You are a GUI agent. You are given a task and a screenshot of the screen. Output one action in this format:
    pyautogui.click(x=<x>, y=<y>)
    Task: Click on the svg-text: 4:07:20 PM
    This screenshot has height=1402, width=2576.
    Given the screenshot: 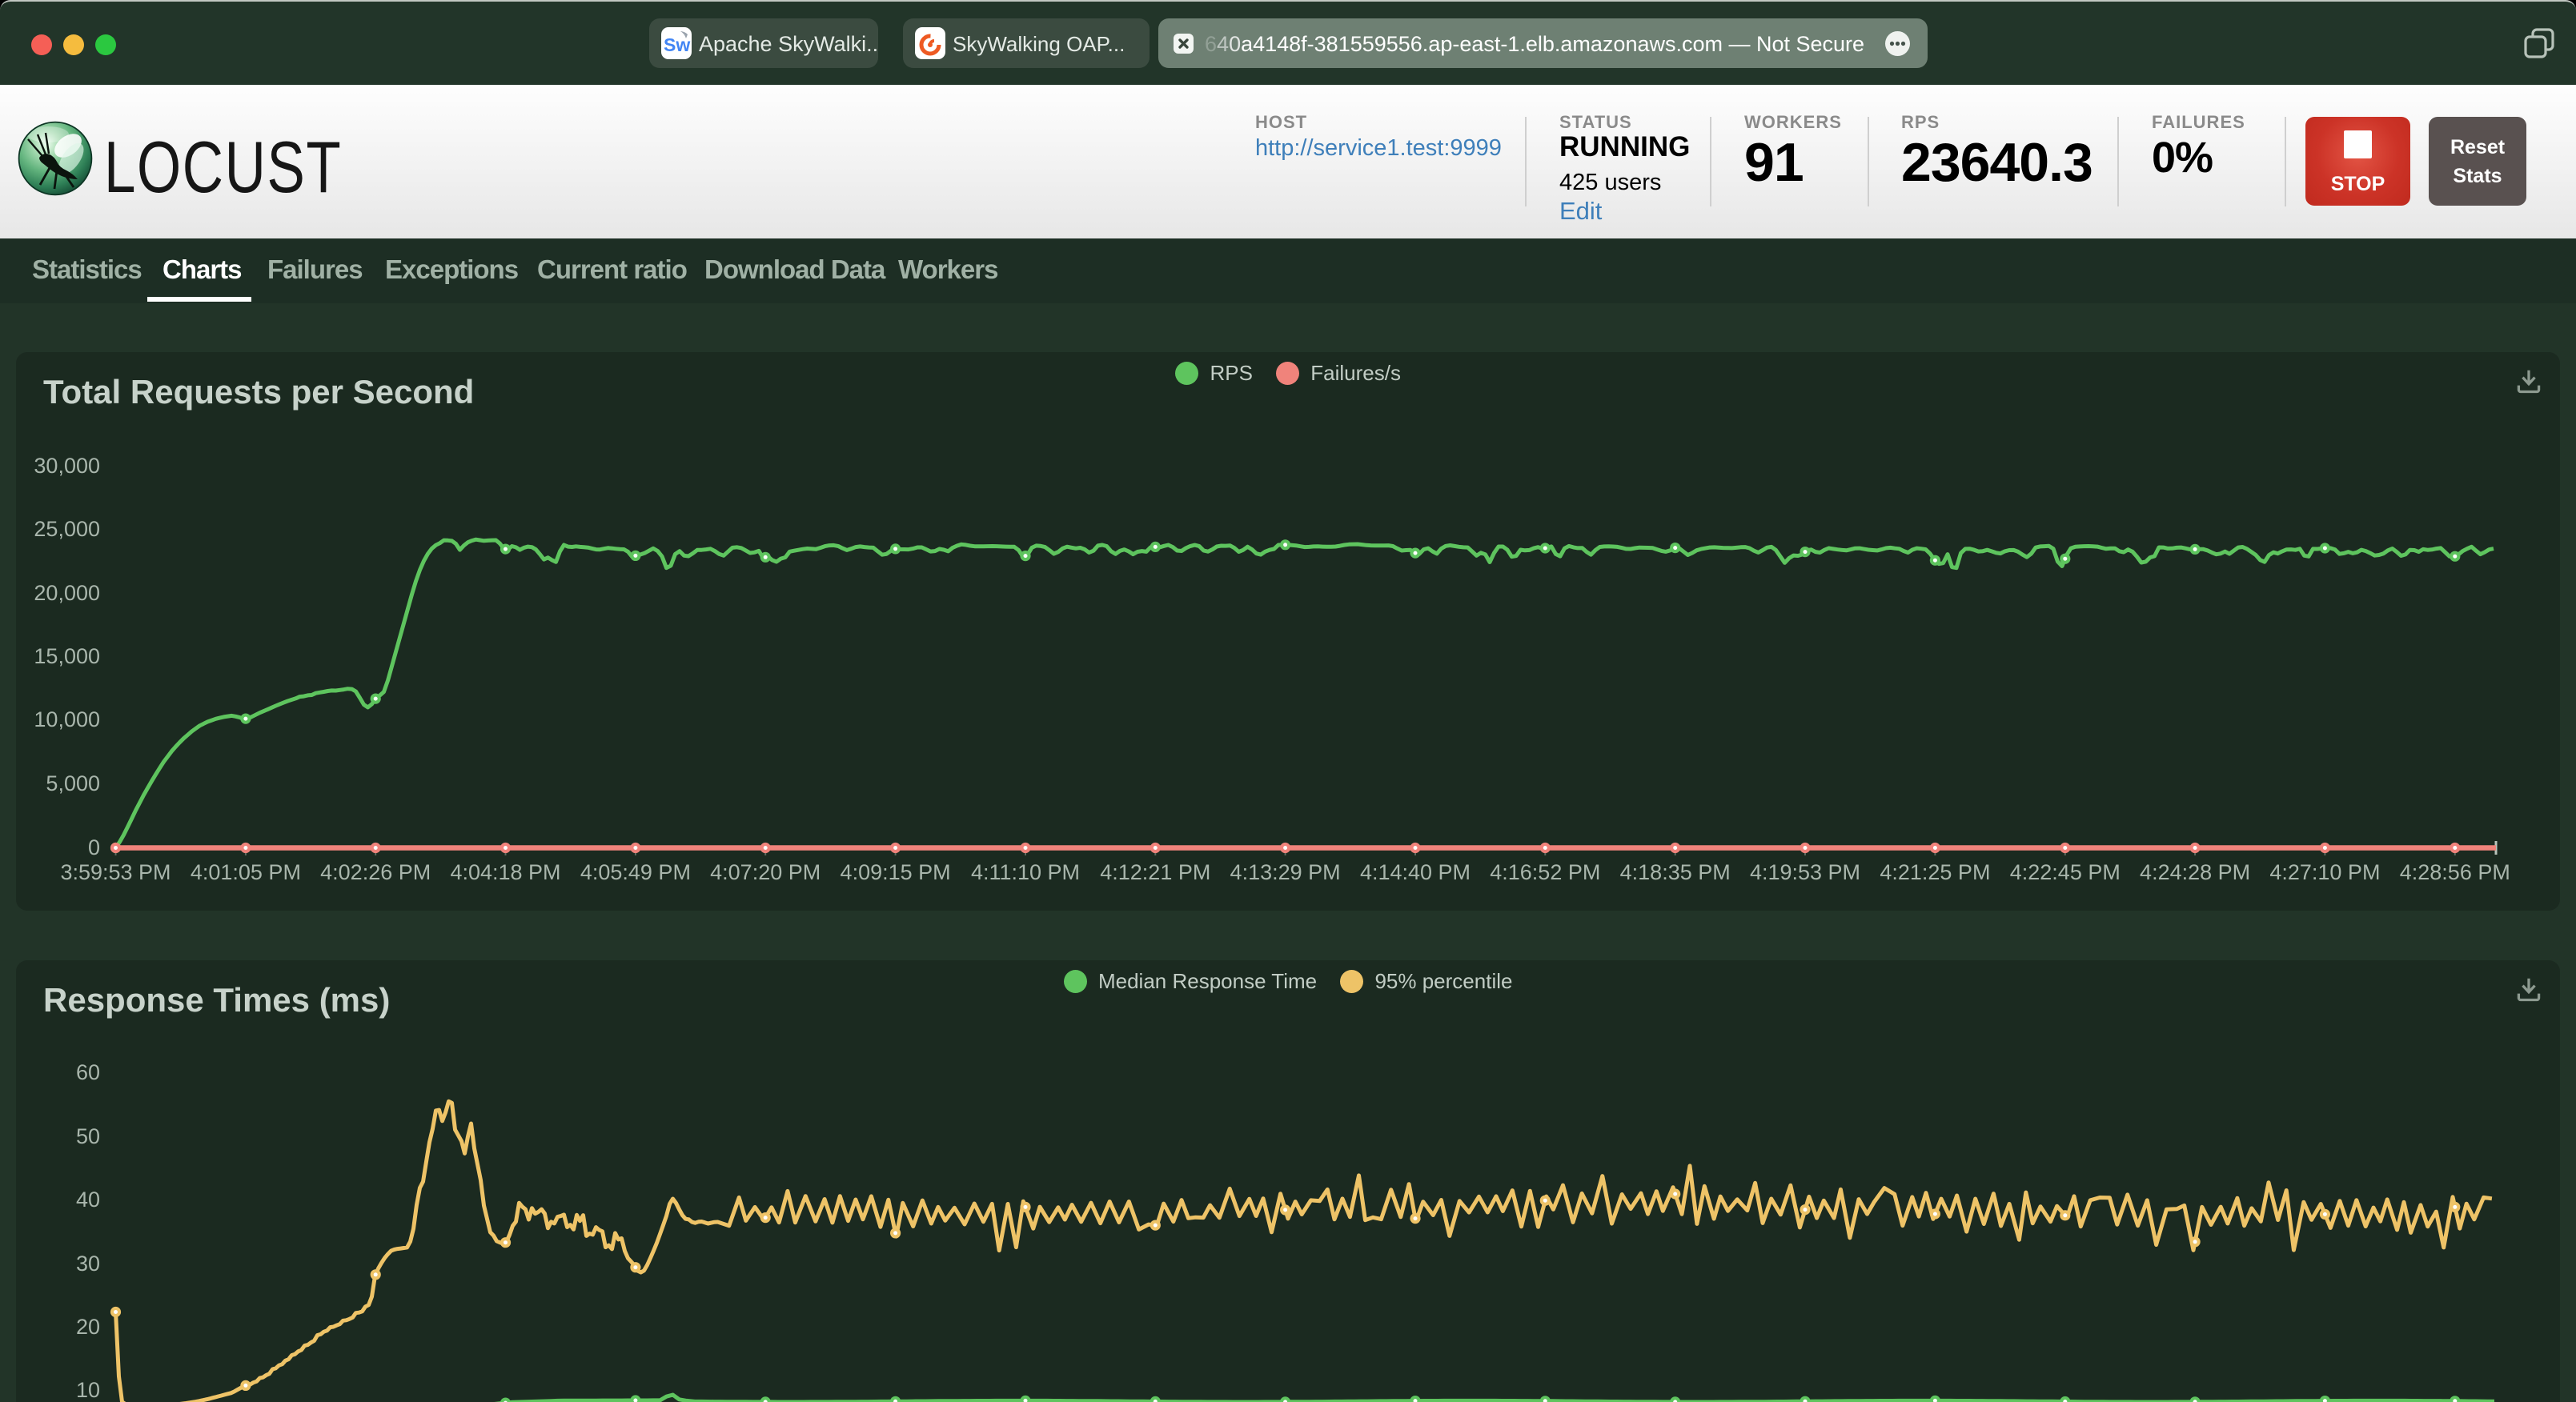 What is the action you would take?
    pyautogui.click(x=765, y=872)
    